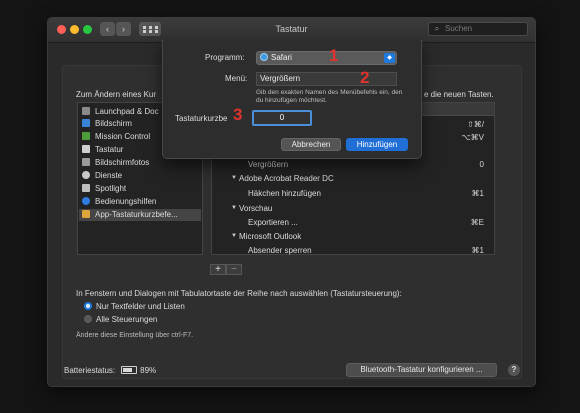 This screenshot has width=580, height=413. What do you see at coordinates (514, 370) in the screenshot?
I see `help-button: ?` at bounding box center [514, 370].